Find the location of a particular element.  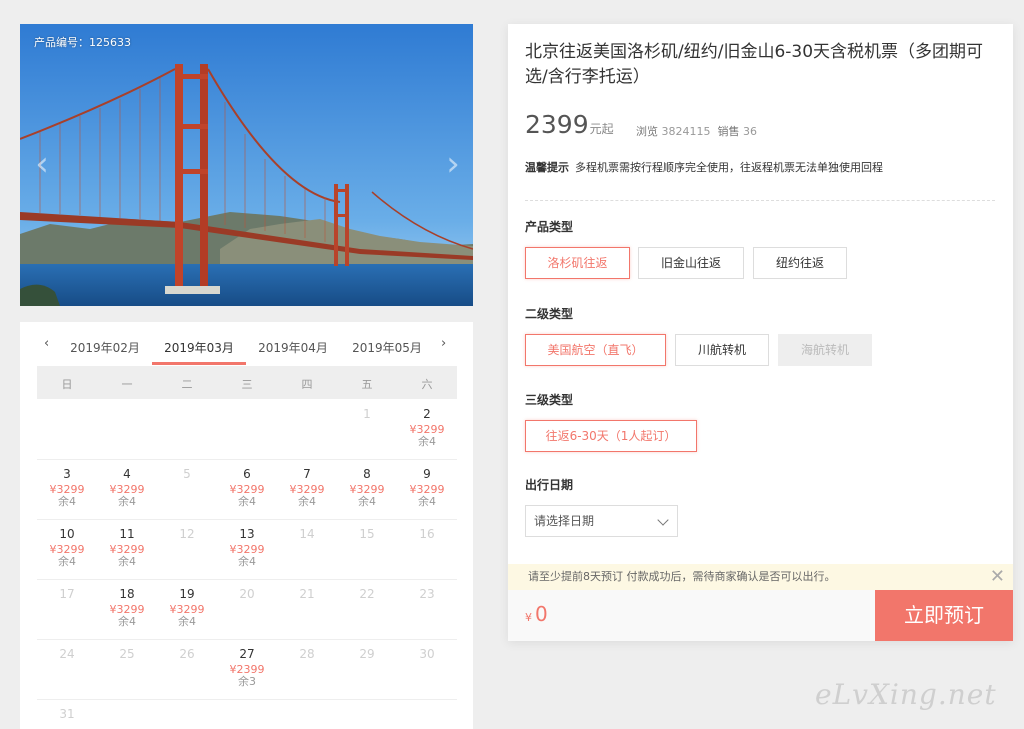

calendar-day: 18 ¥3299 余4 is located at coordinates (127, 609).